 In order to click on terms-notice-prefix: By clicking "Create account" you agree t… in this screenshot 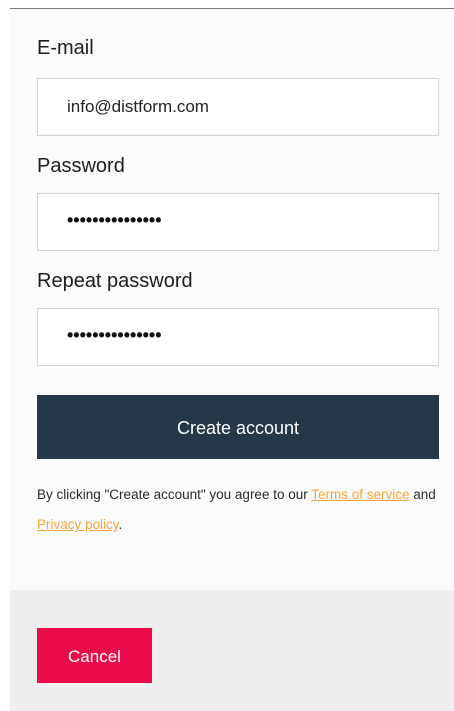, I will do `click(174, 494)`.